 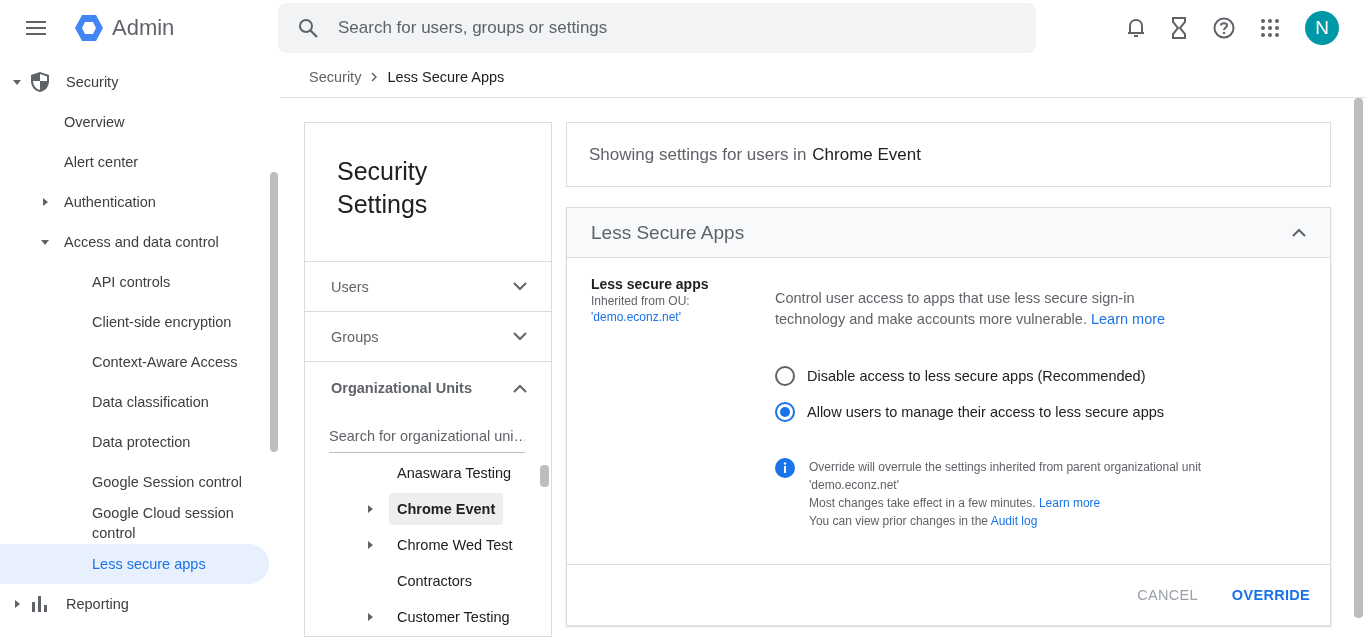 What do you see at coordinates (134, 482) in the screenshot?
I see `sidebar-item: Google Session control` at bounding box center [134, 482].